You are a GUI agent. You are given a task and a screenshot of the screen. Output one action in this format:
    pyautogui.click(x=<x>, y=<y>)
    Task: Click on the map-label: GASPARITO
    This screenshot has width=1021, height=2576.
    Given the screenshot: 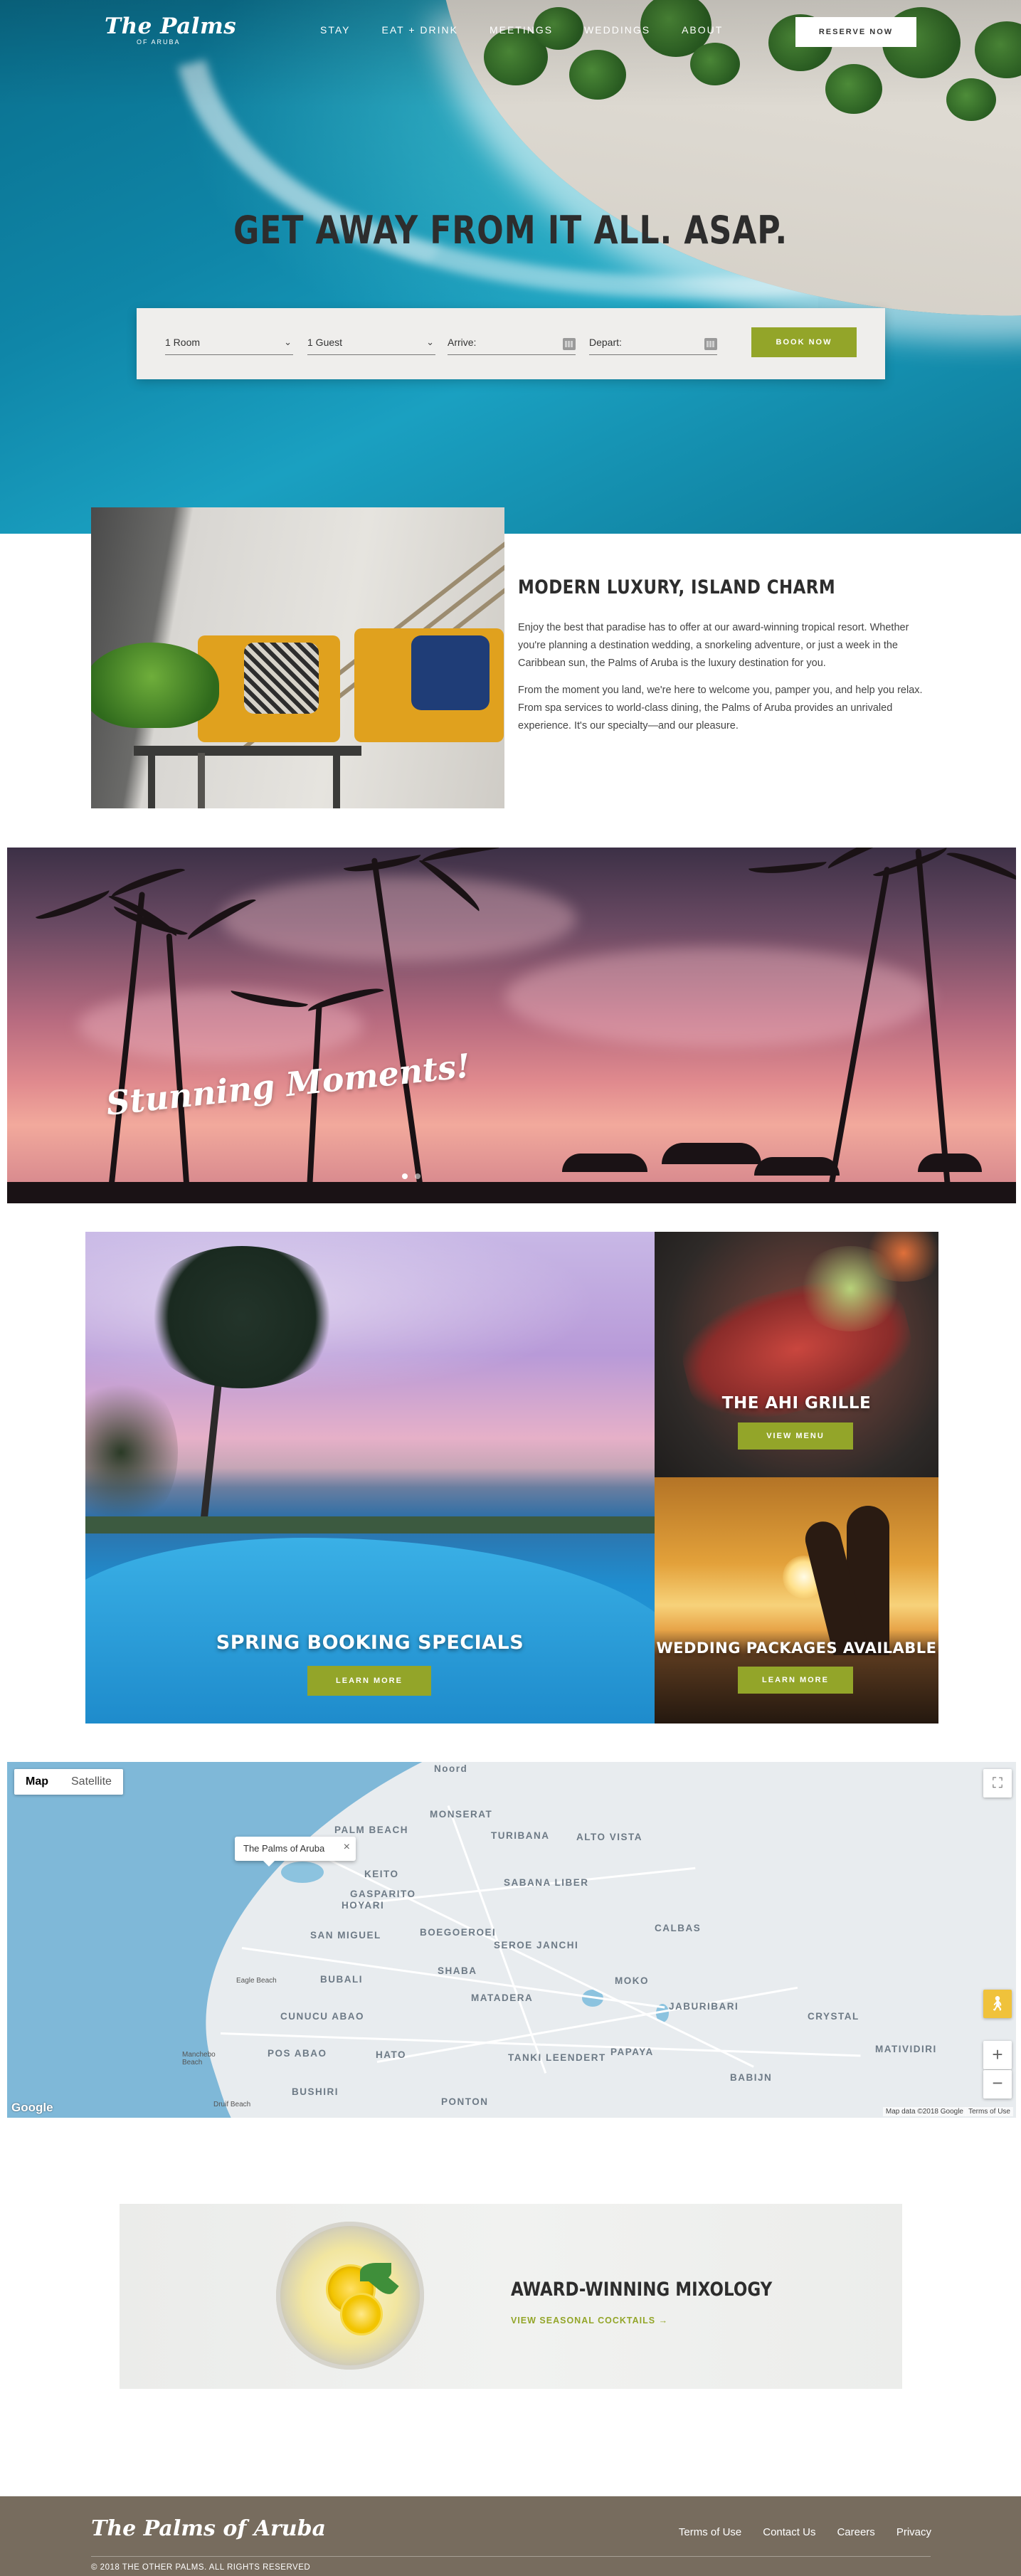 What is the action you would take?
    pyautogui.click(x=383, y=1894)
    